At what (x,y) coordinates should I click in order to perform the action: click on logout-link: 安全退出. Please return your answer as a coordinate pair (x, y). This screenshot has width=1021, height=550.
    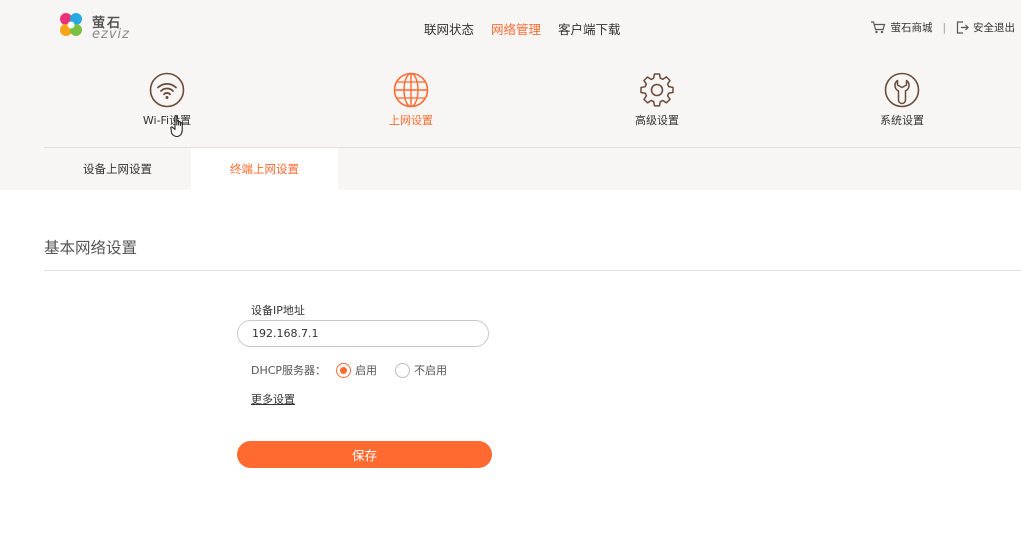
    Looking at the image, I should click on (985, 27).